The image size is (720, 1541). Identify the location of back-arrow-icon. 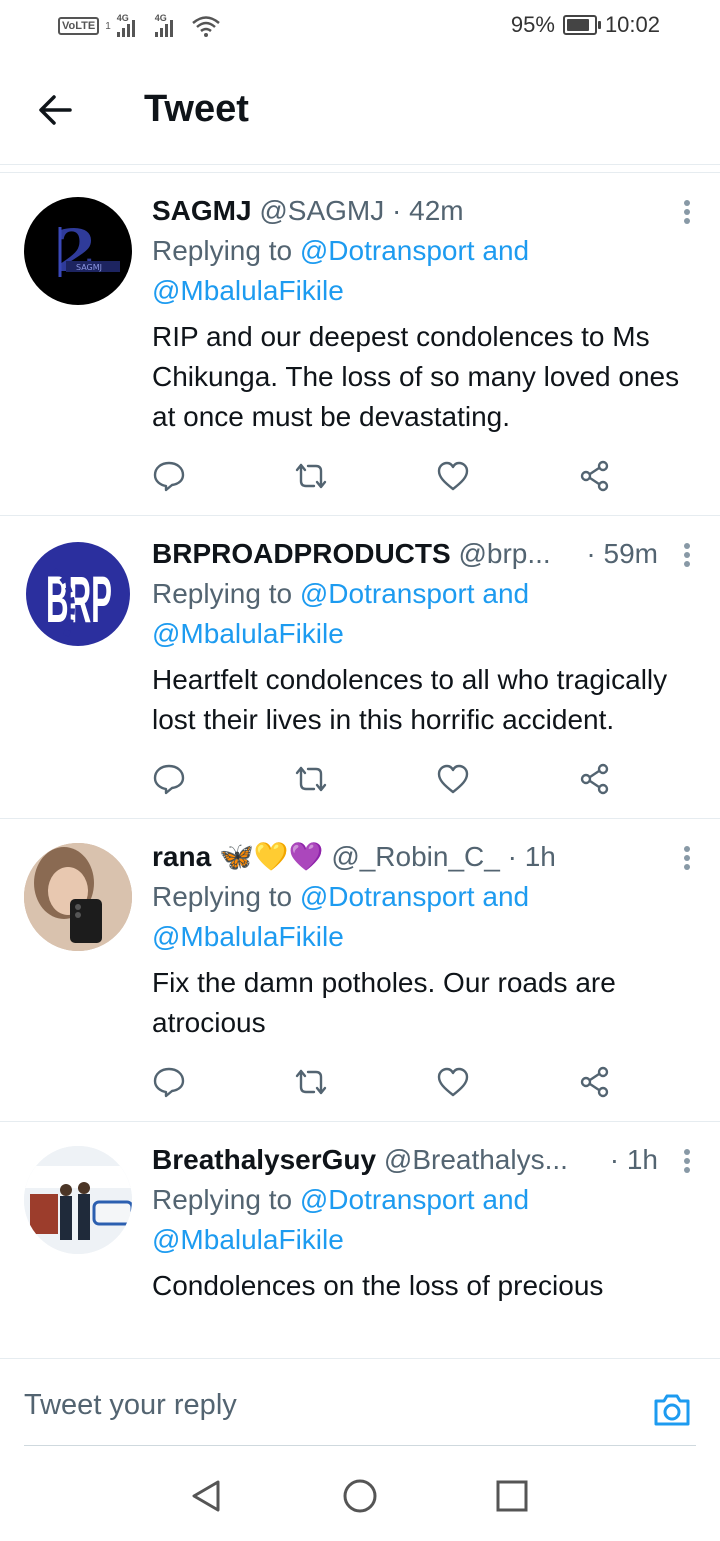
(56, 110).